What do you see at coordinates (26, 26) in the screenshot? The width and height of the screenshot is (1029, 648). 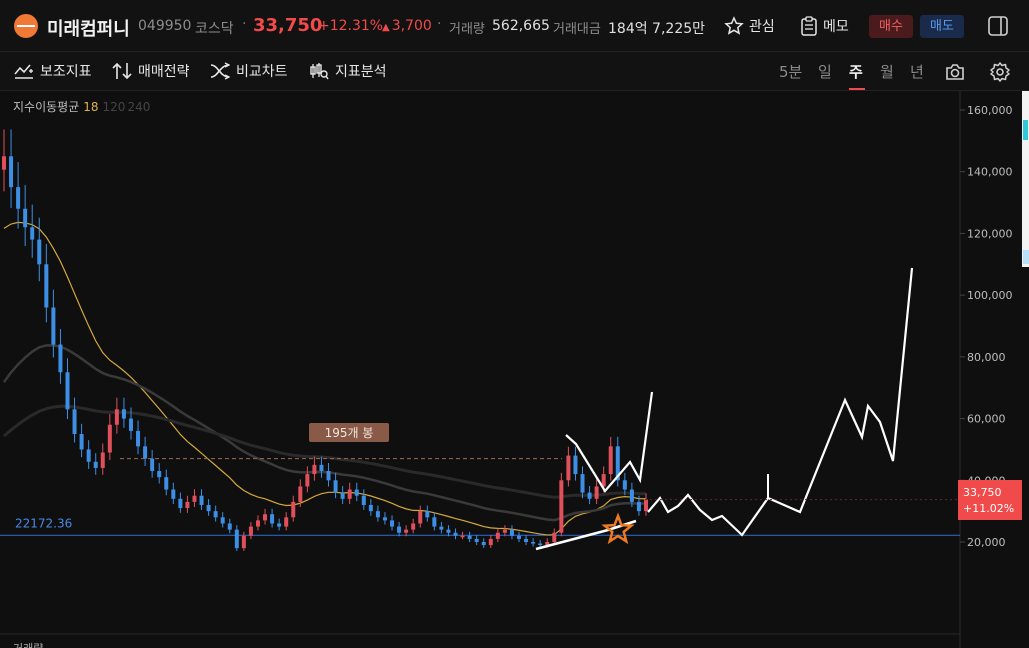 I see `company-logo` at bounding box center [26, 26].